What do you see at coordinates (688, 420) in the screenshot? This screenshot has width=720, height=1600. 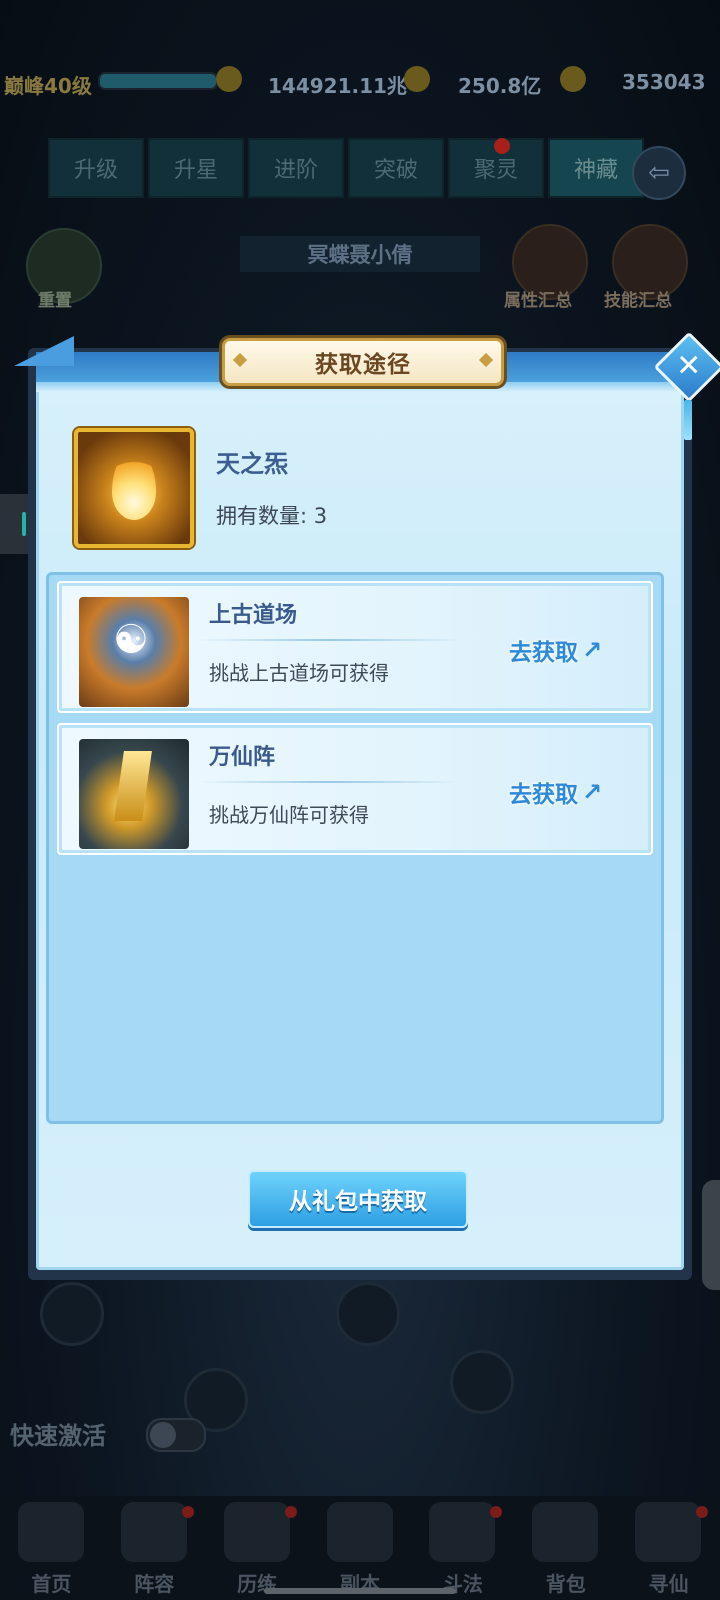 I see `tassel-decoration` at bounding box center [688, 420].